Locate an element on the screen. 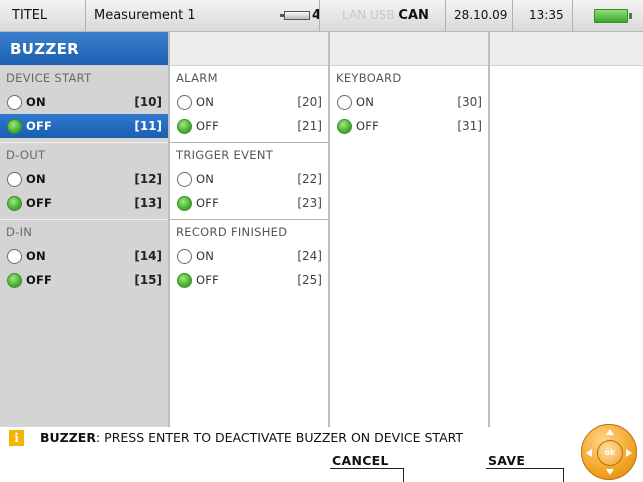  group-record-finished: RECORD FINISHED ON [24] OFF [25] is located at coordinates (249, 255).